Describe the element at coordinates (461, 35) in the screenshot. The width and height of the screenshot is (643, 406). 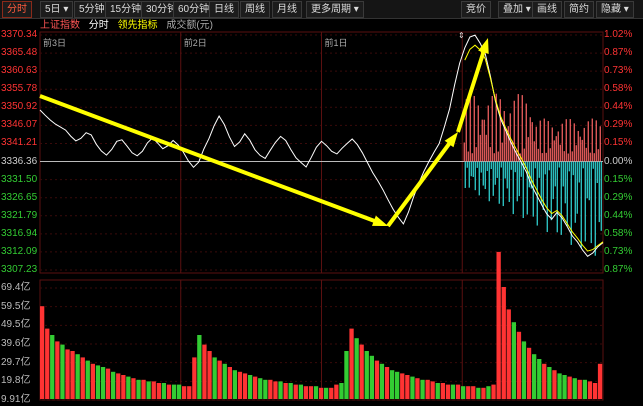
I see `peak-marker: ⇕` at that location.